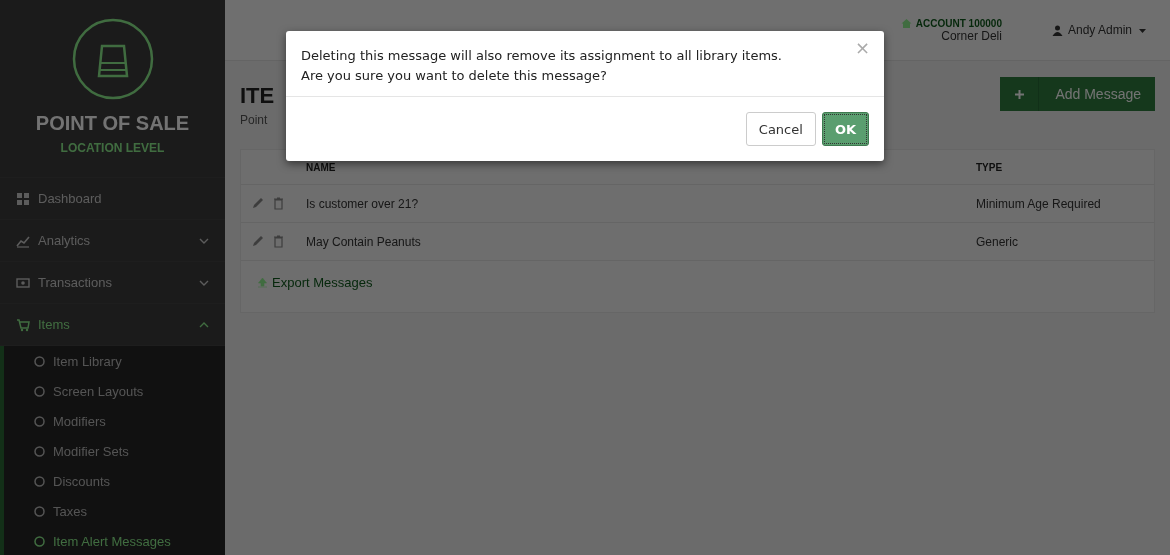 This screenshot has height=555, width=1170. I want to click on dialog-message: Are you sure you want to delete this message?, so click(454, 76).